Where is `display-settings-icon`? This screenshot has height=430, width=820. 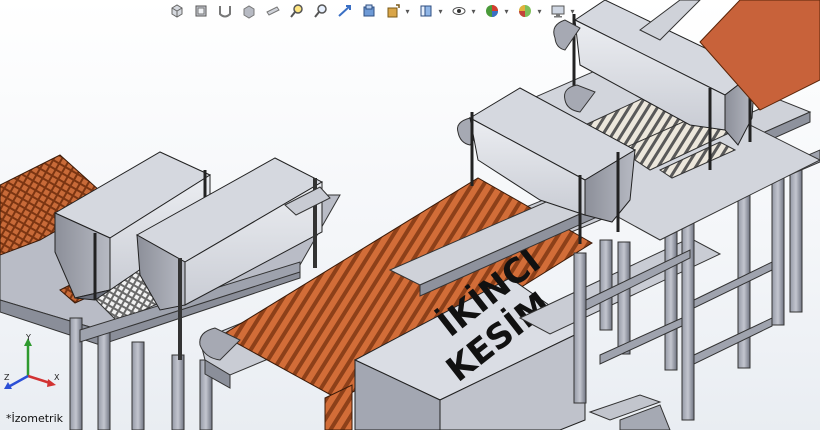 display-settings-icon is located at coordinates (558, 11).